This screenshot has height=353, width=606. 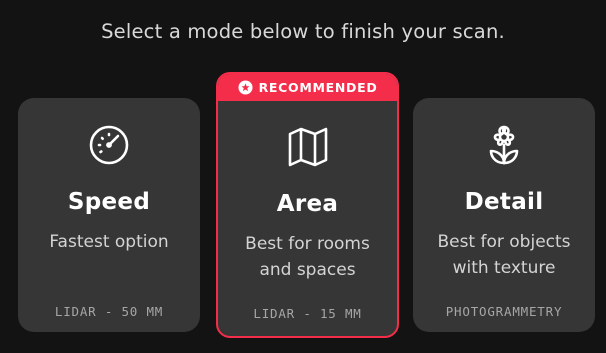 What do you see at coordinates (245, 87) in the screenshot?
I see `star-icon` at bounding box center [245, 87].